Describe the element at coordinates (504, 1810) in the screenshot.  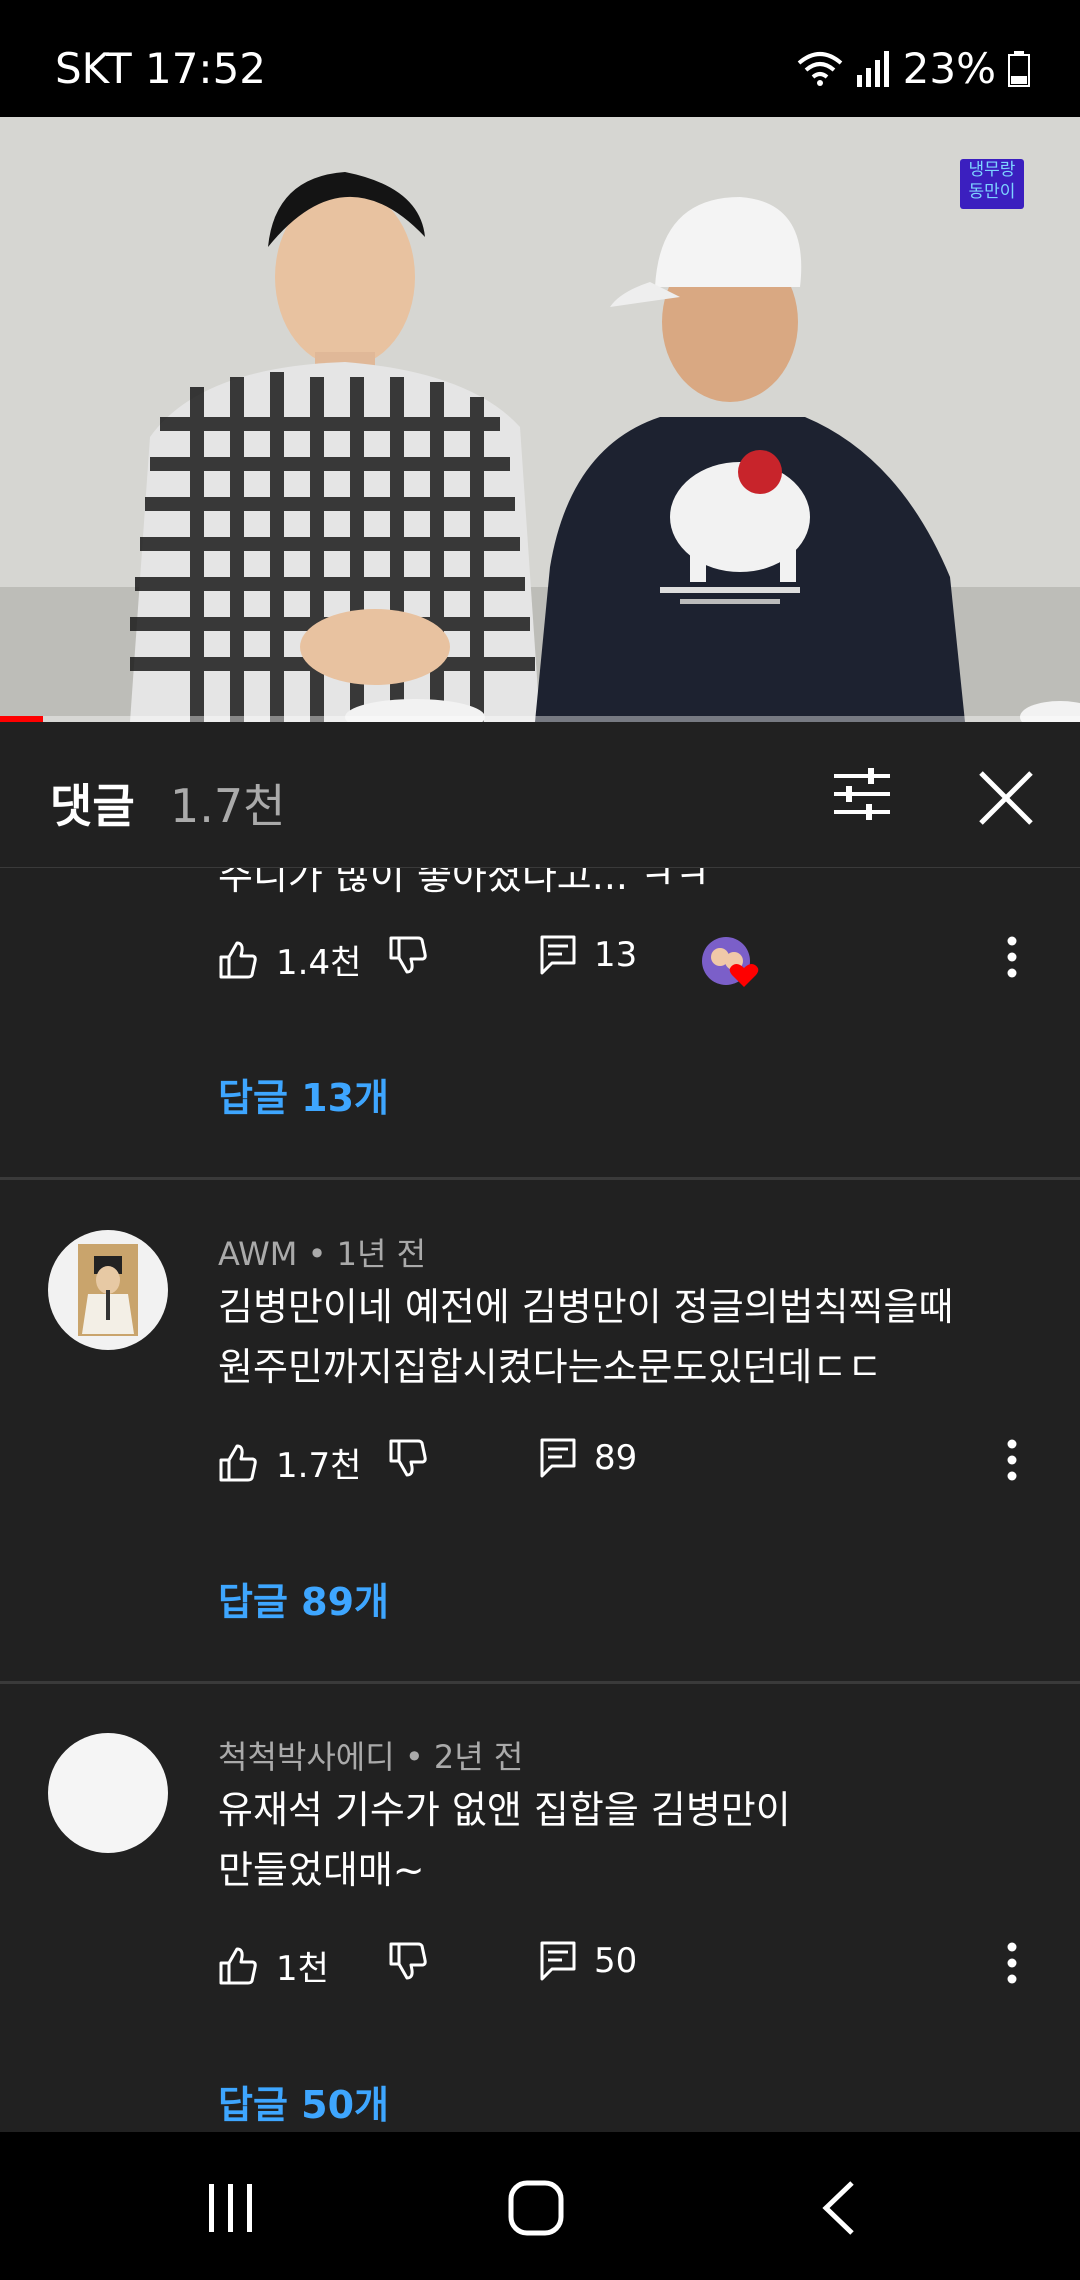
I see `comment-text-line: 유재석 기수가 없앤 집합을 김병만이` at that location.